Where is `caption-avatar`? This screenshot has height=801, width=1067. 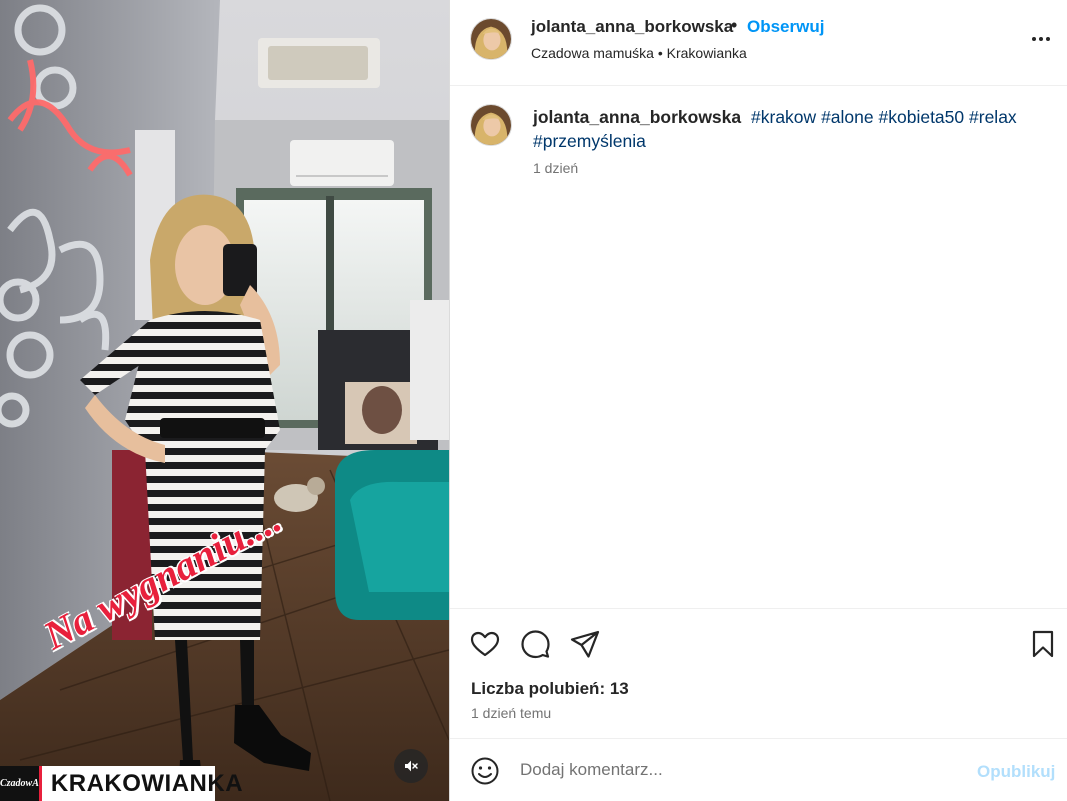 caption-avatar is located at coordinates (491, 125).